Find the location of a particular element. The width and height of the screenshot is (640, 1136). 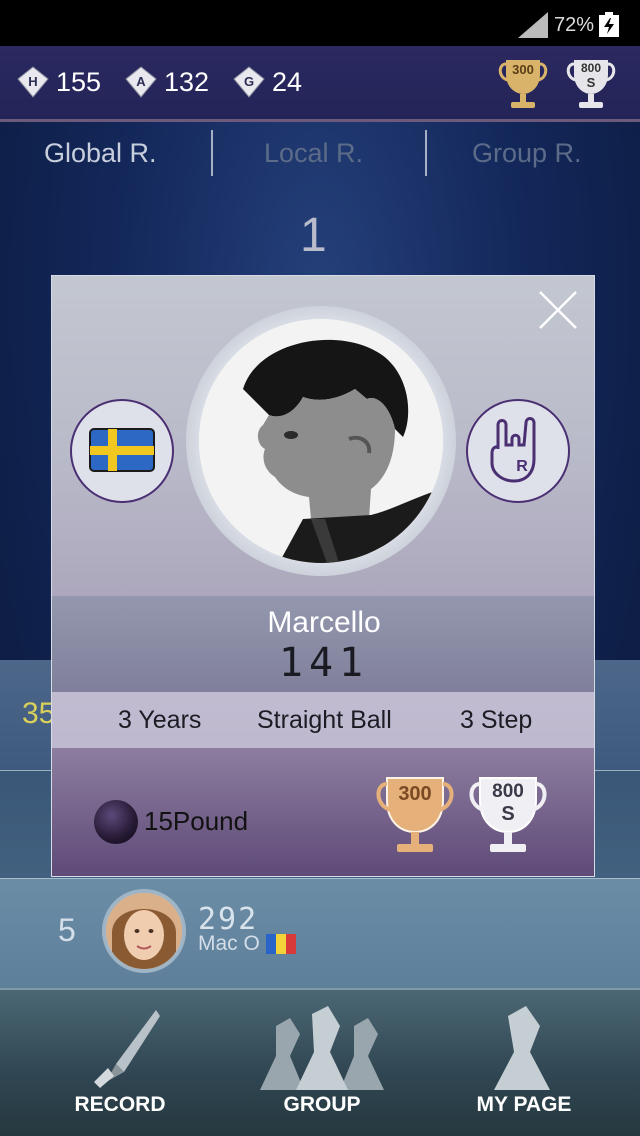

row5-player-name: Mac O is located at coordinates (229, 943).